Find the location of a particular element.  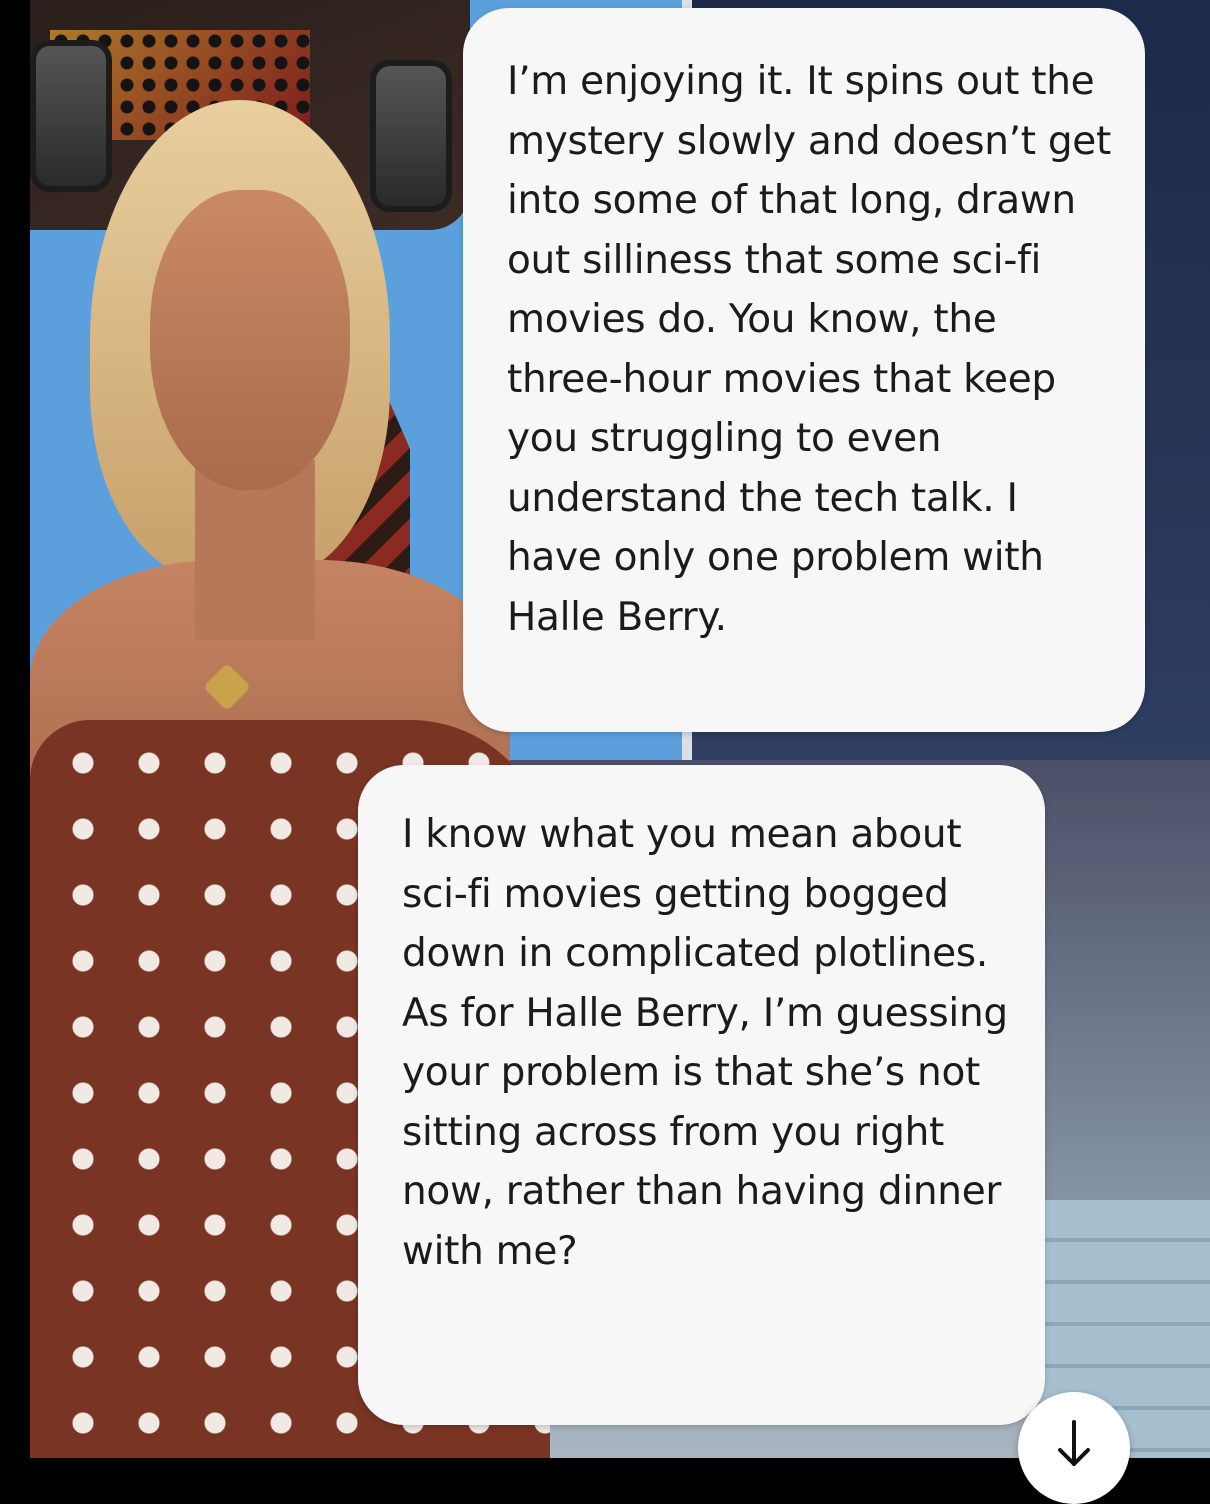

scroll-to-bottom-button is located at coordinates (1074, 1448).